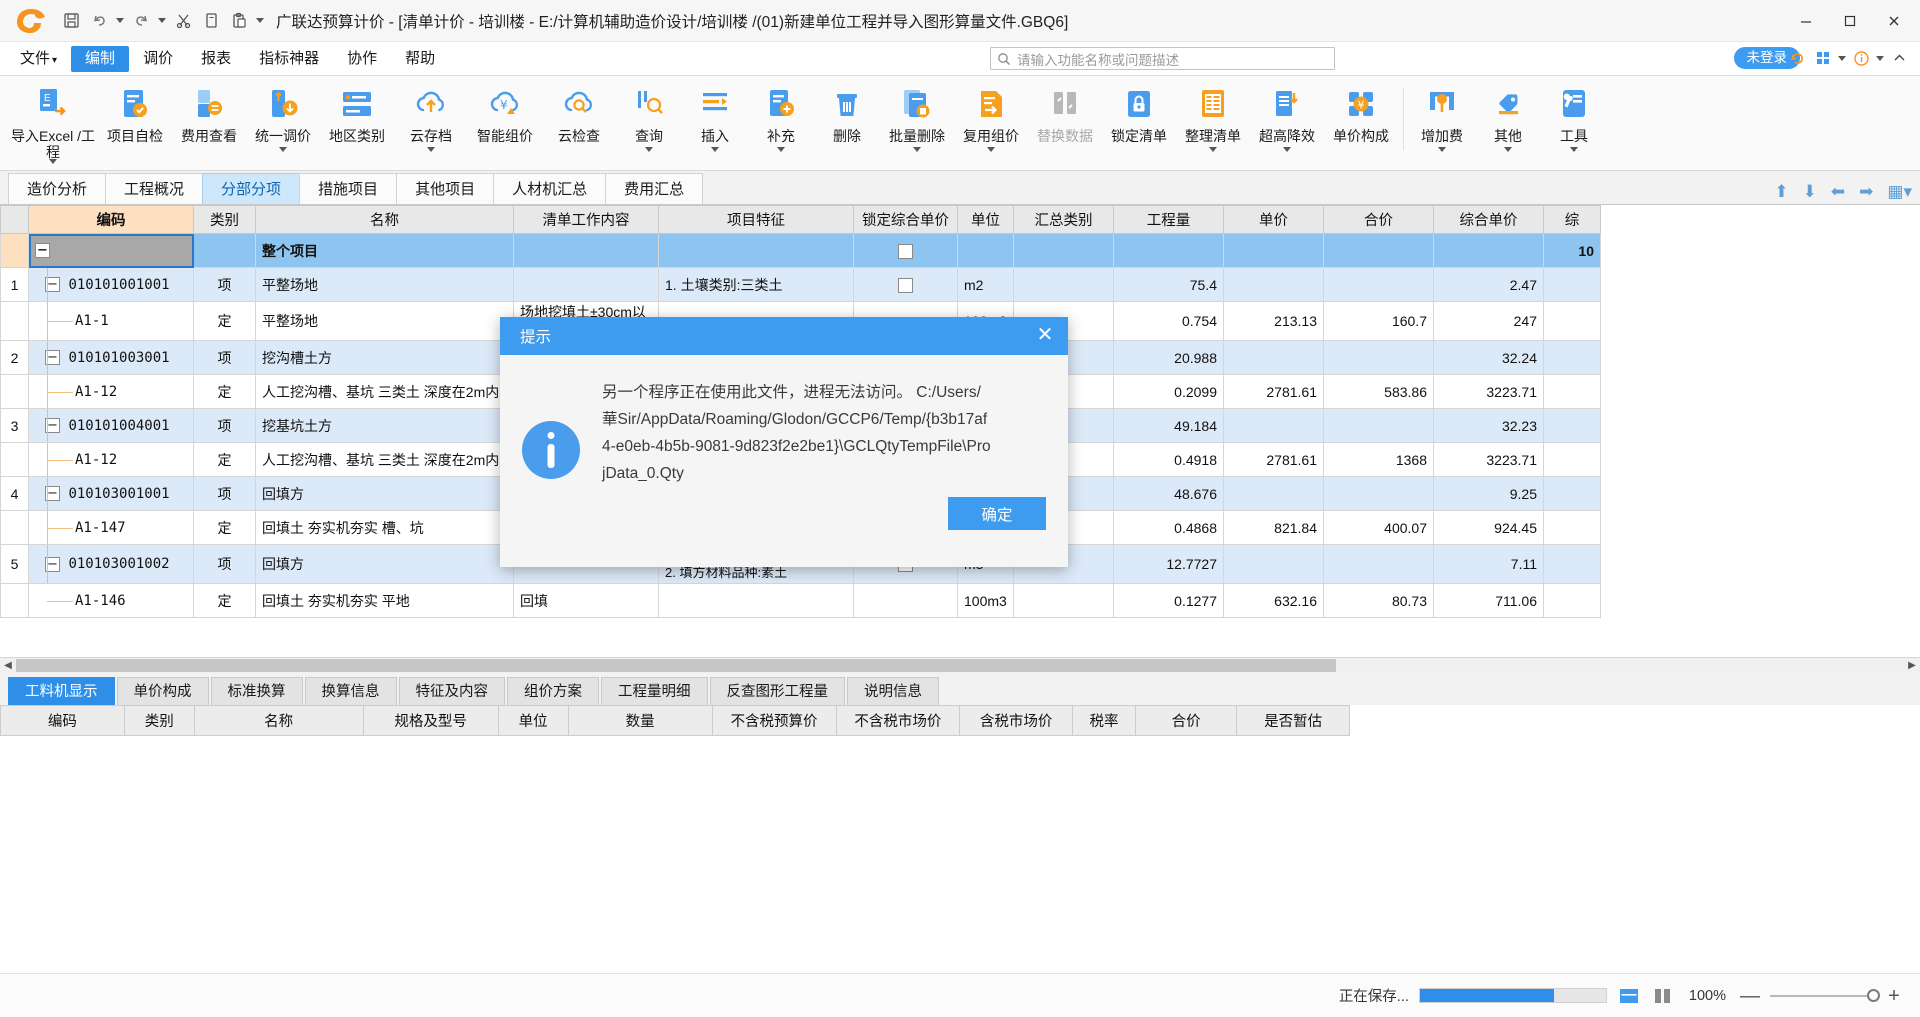 This screenshot has width=1920, height=1017. Describe the element at coordinates (251, 188) in the screenshot. I see `tab-subdivision-items: 分部分项` at that location.